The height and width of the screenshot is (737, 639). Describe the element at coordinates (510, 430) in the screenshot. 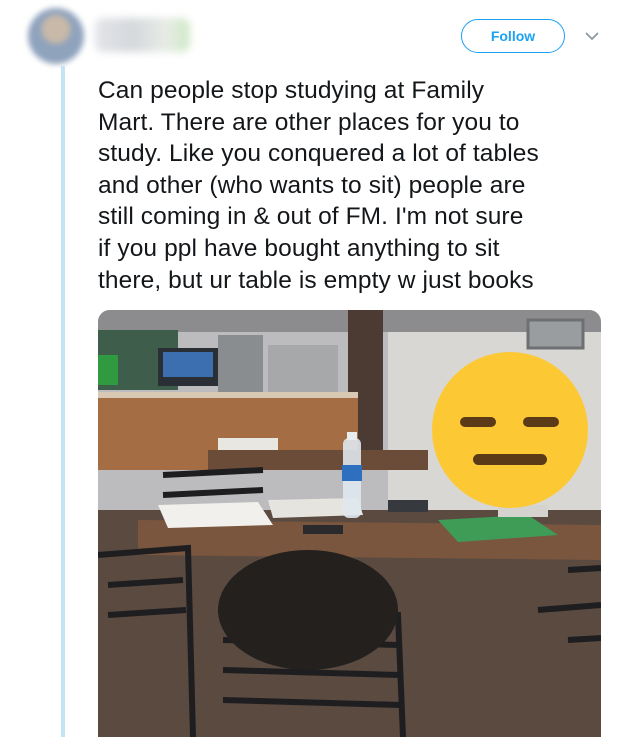

I see `expressionless-face-icon` at that location.